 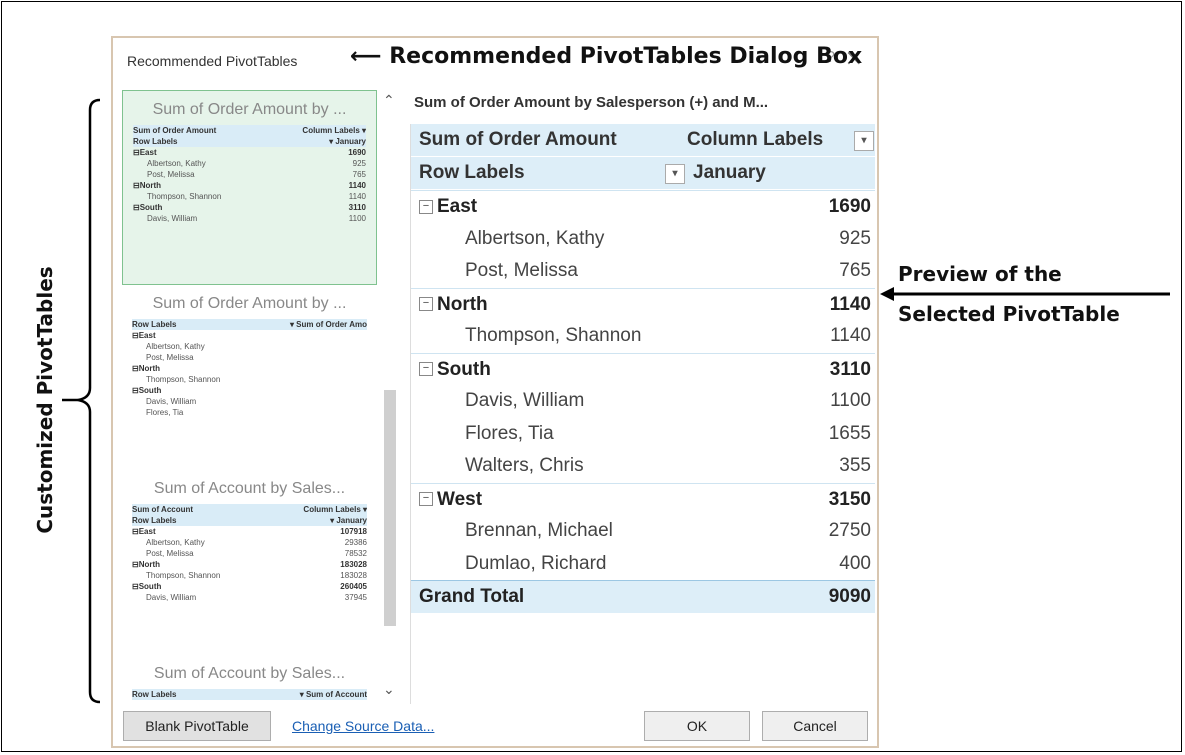 What do you see at coordinates (355, 553) in the screenshot?
I see `thumbnail-row-value: 78532` at bounding box center [355, 553].